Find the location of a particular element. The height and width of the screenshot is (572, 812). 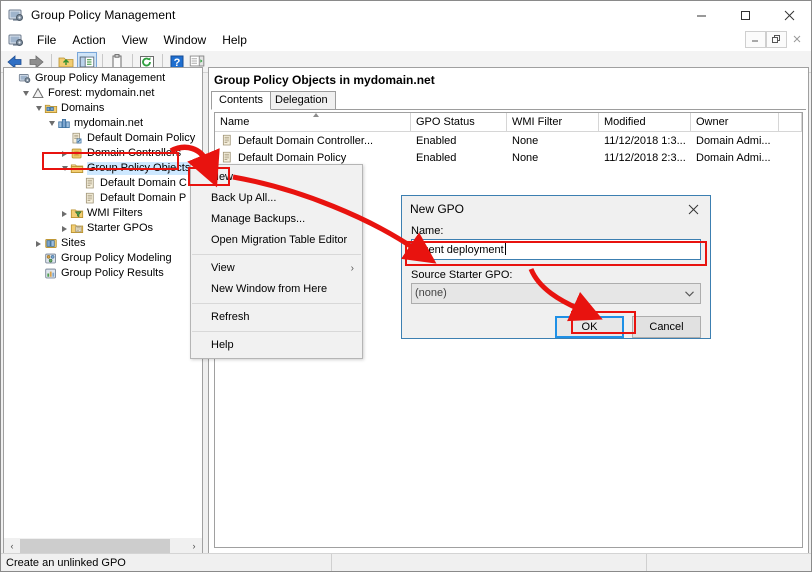

tree-item-default-domain-c: Default Domain C is located at coordinates (103, 183).